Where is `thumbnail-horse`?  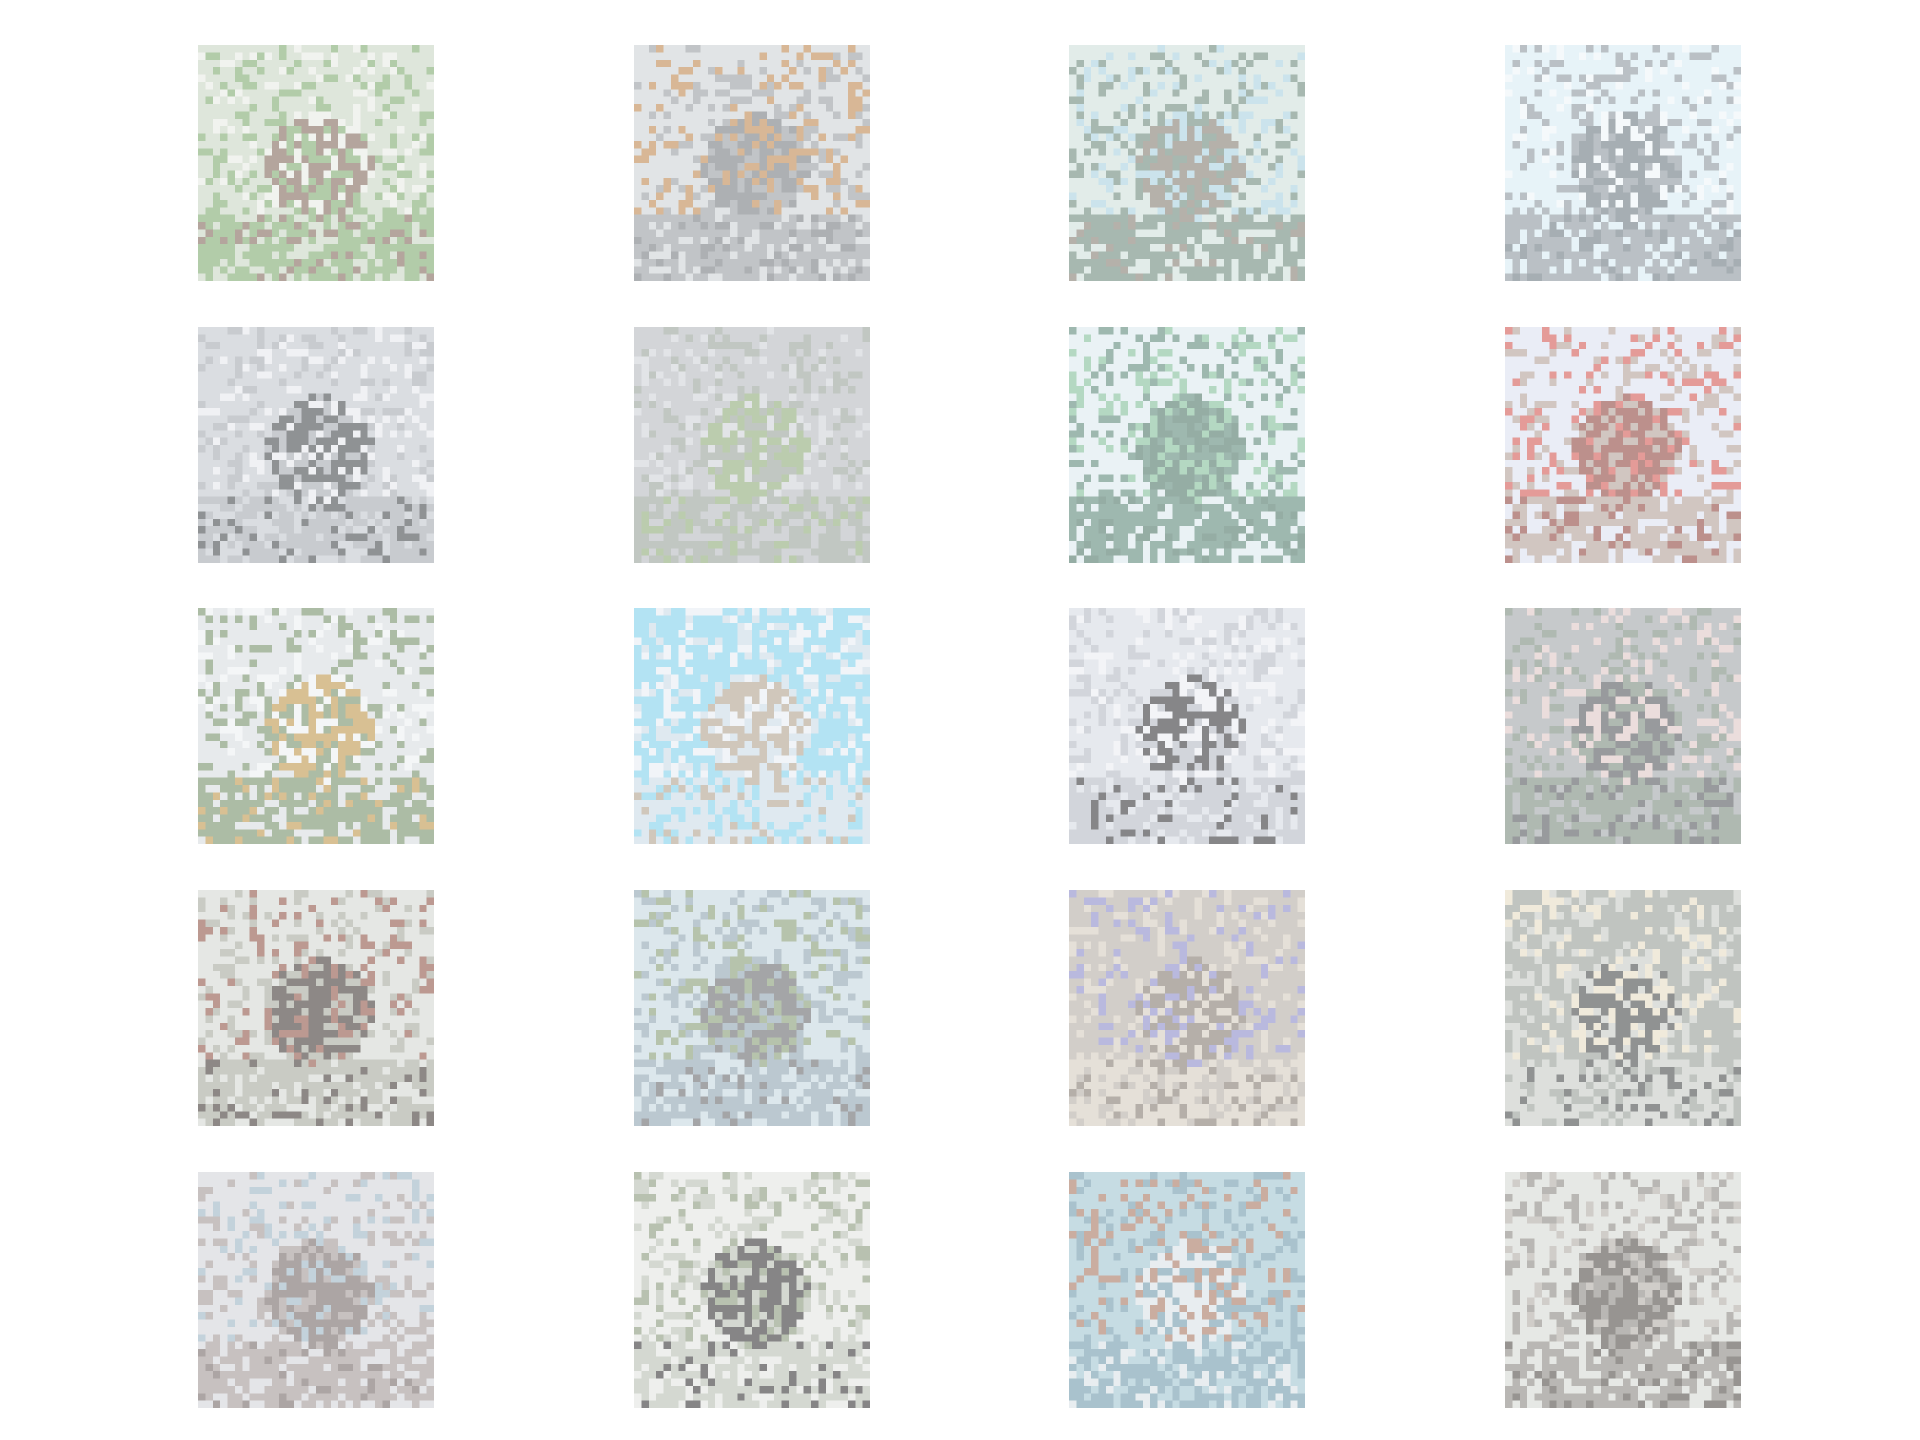 thumbnail-horse is located at coordinates (752, 1290).